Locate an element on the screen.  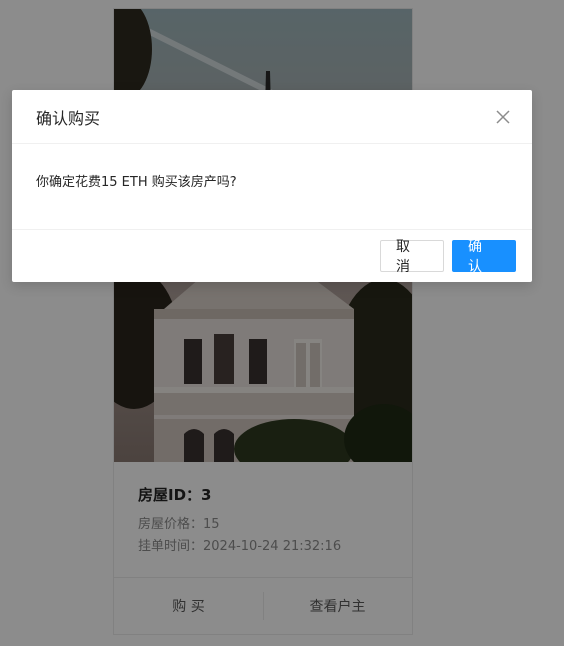
modal-header: 确认购买 is located at coordinates (272, 117).